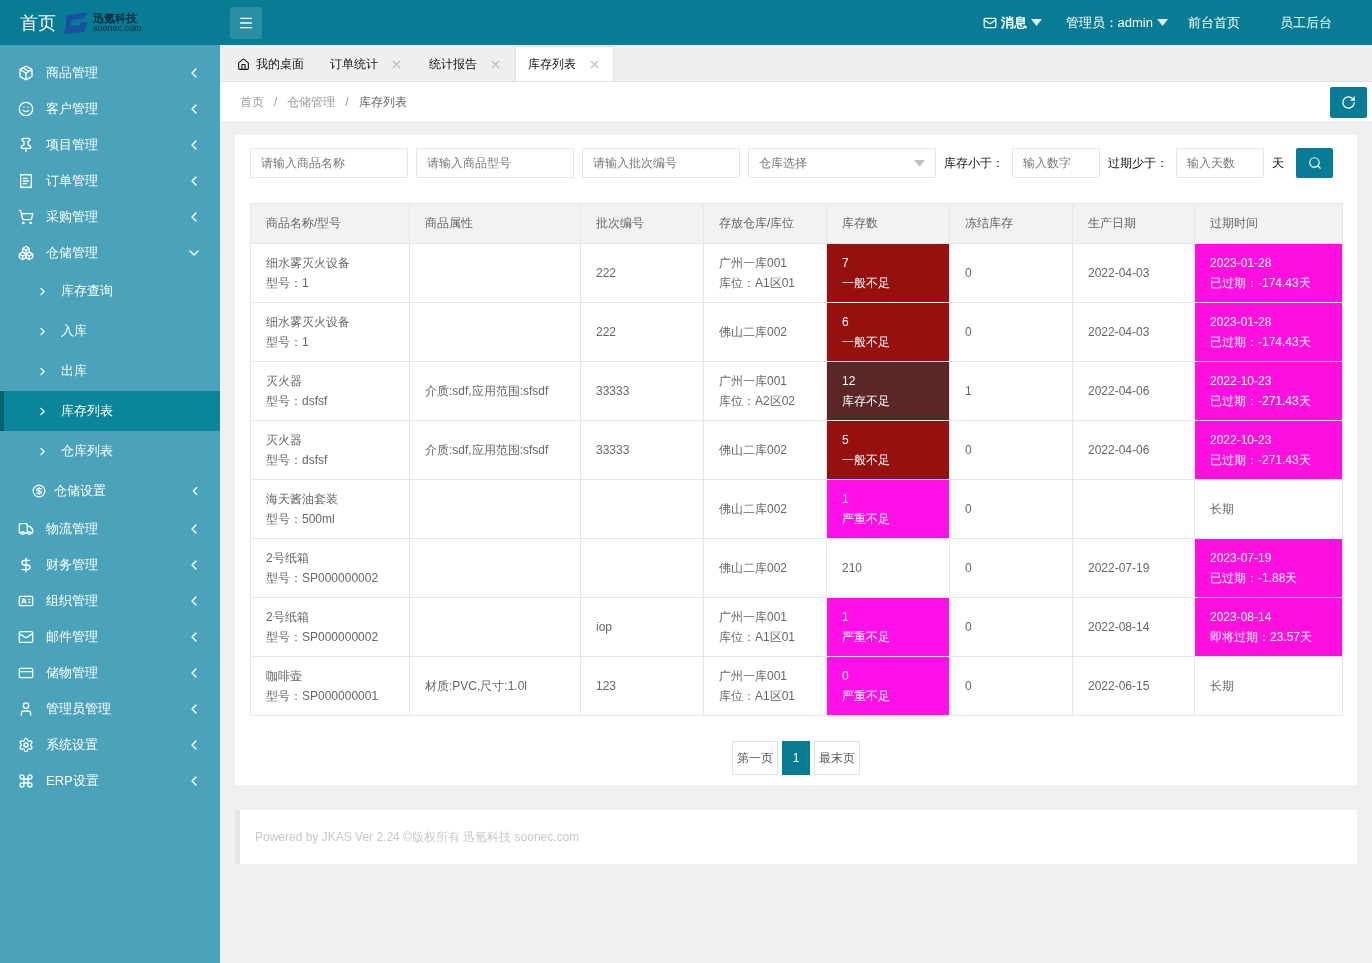 This screenshot has width=1372, height=963. What do you see at coordinates (1268, 568) in the screenshot?
I see `expiry-cell: 2023-07-19 已过期：-1.88天` at bounding box center [1268, 568].